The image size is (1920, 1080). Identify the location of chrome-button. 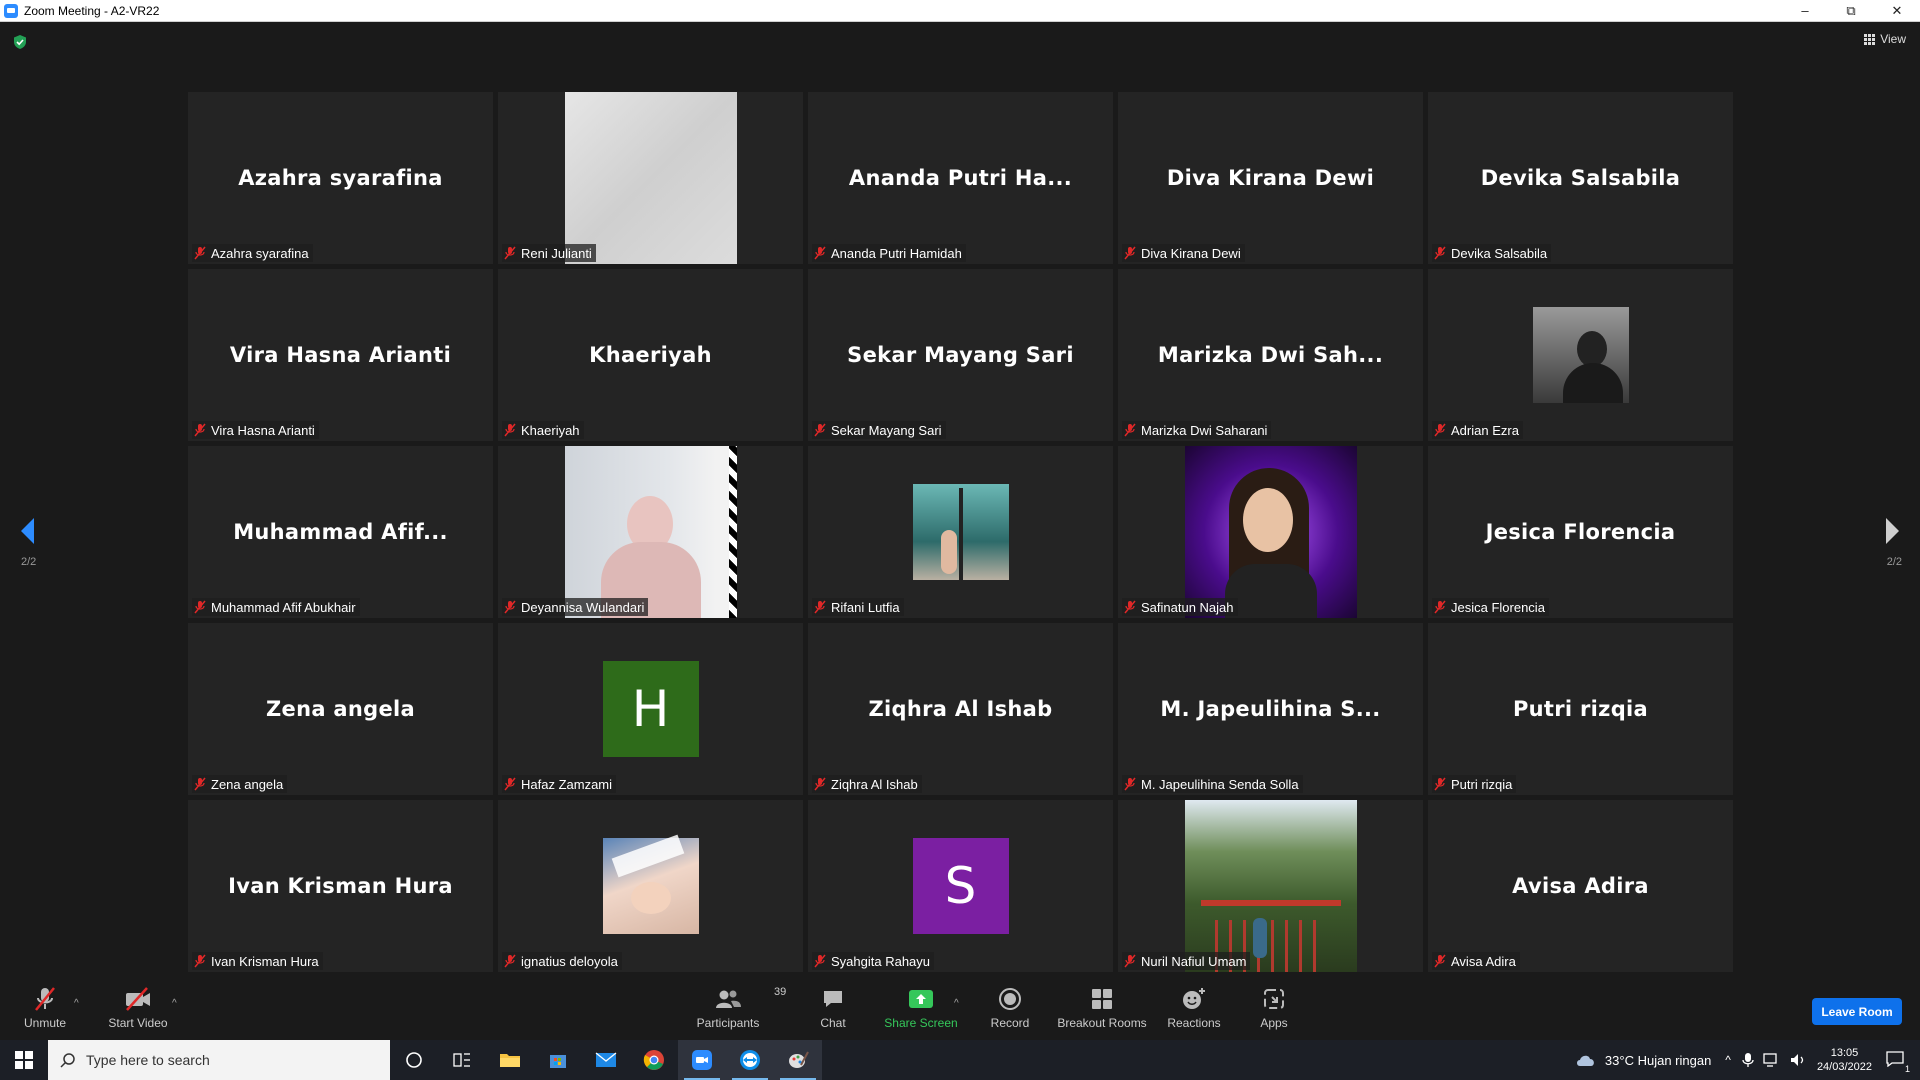
(654, 1060).